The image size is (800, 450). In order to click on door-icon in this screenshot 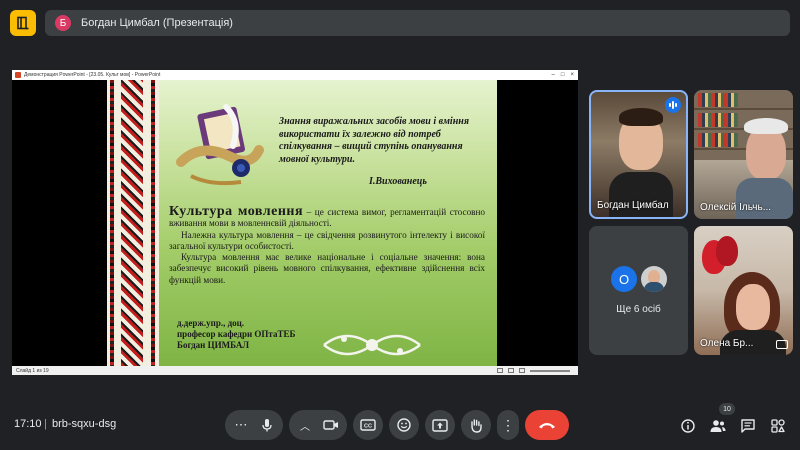, I will do `click(23, 23)`.